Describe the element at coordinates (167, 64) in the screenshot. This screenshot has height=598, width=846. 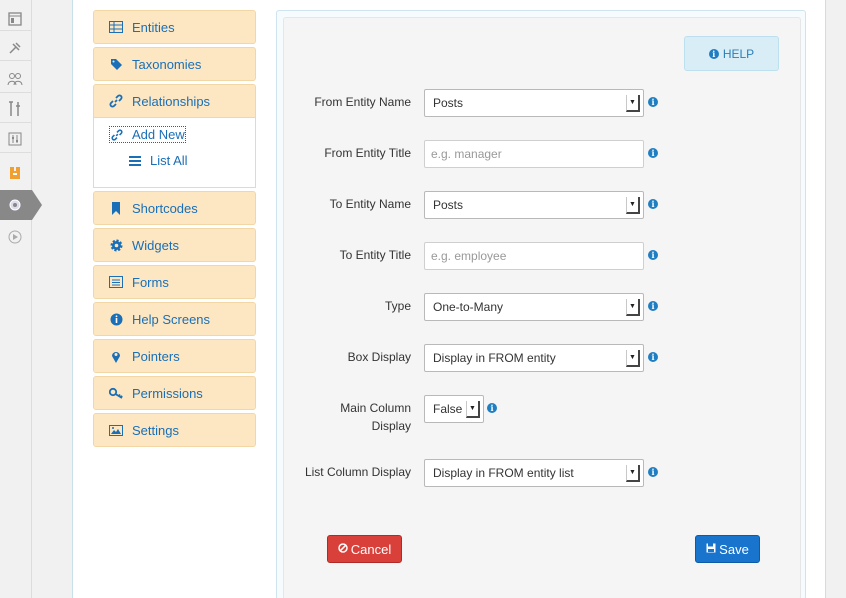
I see `menu-item-label: Taxonomies` at that location.